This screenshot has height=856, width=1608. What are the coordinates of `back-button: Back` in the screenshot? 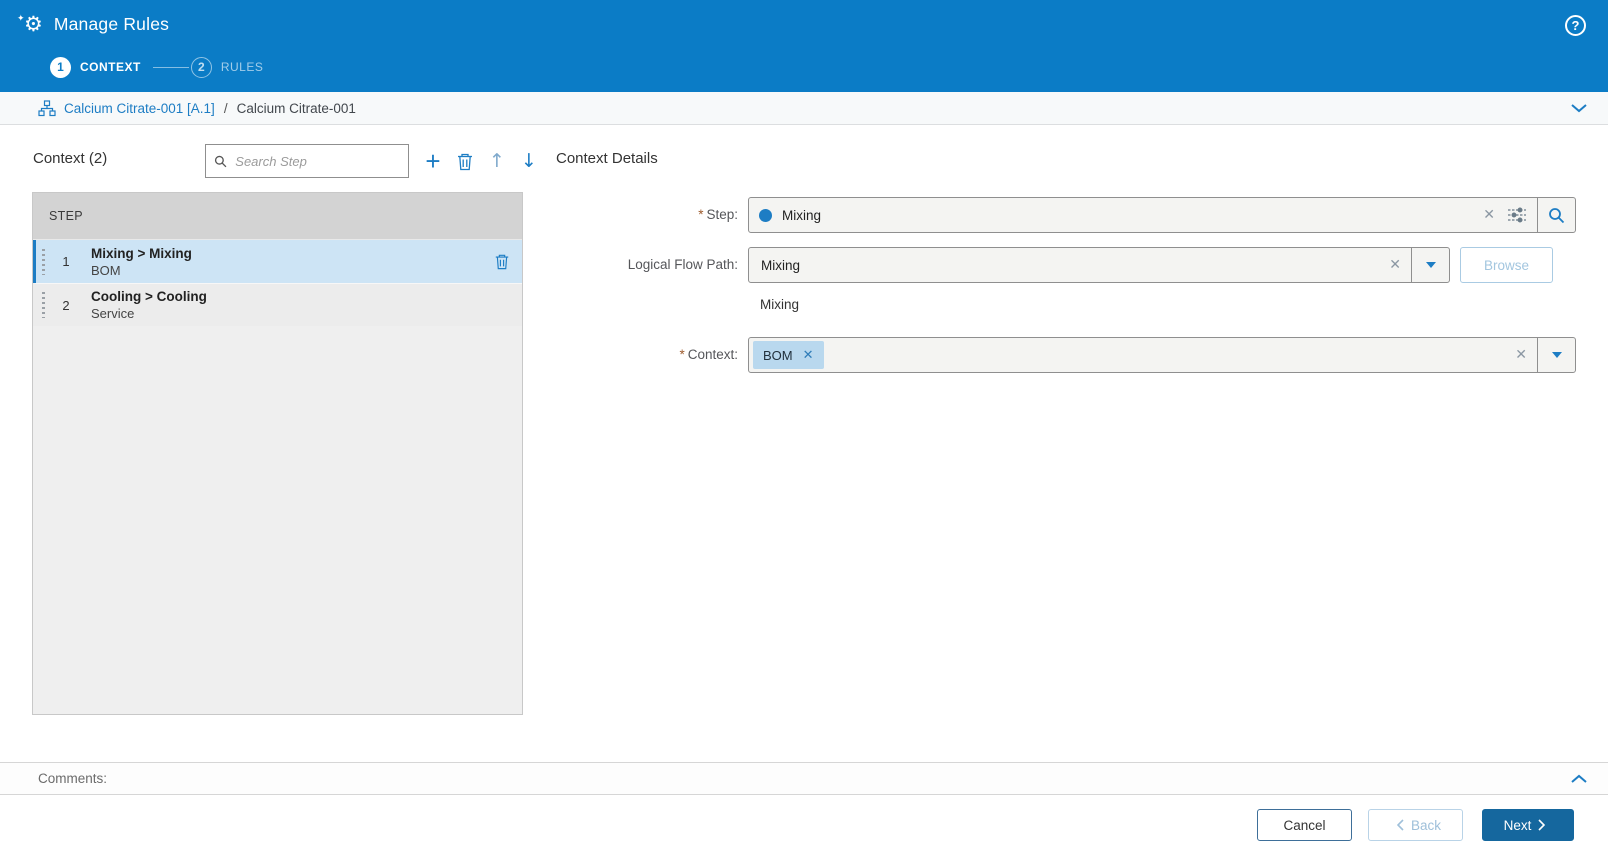 It's located at (1415, 825).